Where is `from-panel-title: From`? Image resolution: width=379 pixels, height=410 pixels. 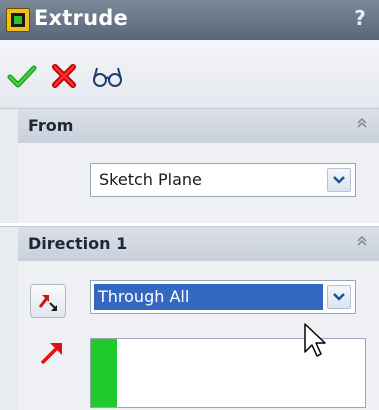
from-panel-title: From is located at coordinates (51, 125).